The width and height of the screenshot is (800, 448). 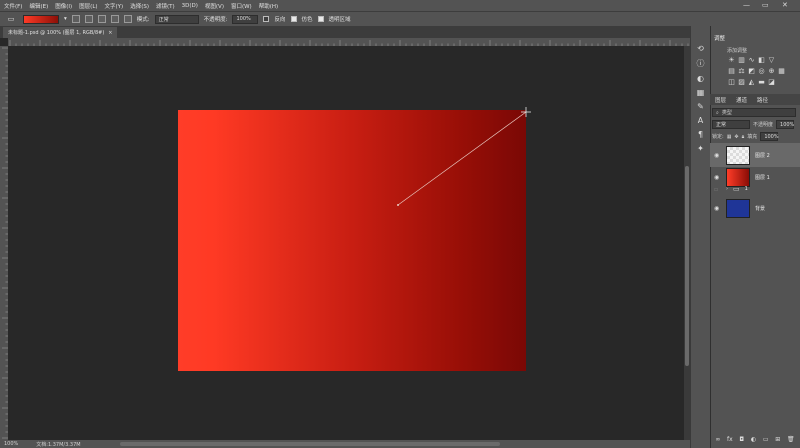 I want to click on zoom-level: 100%, so click(x=11, y=444).